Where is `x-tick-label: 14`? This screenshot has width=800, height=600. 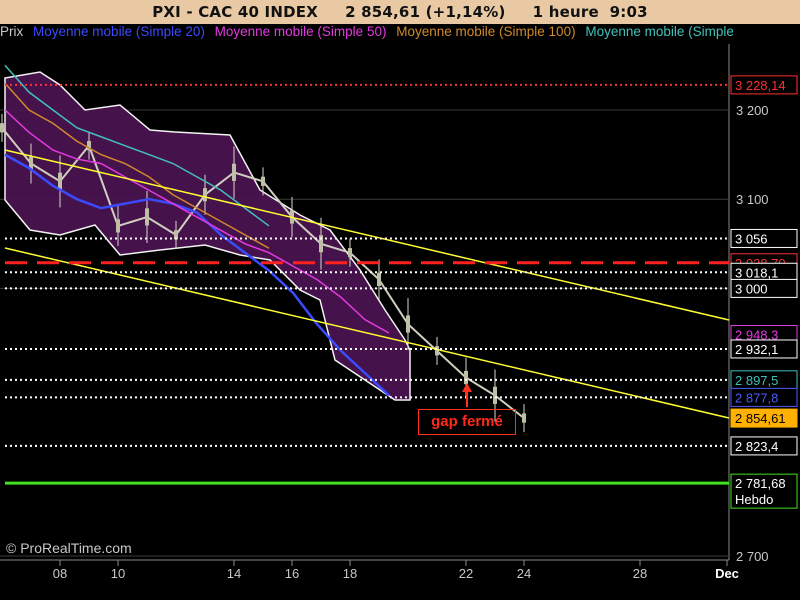
x-tick-label: 14 is located at coordinates (234, 573).